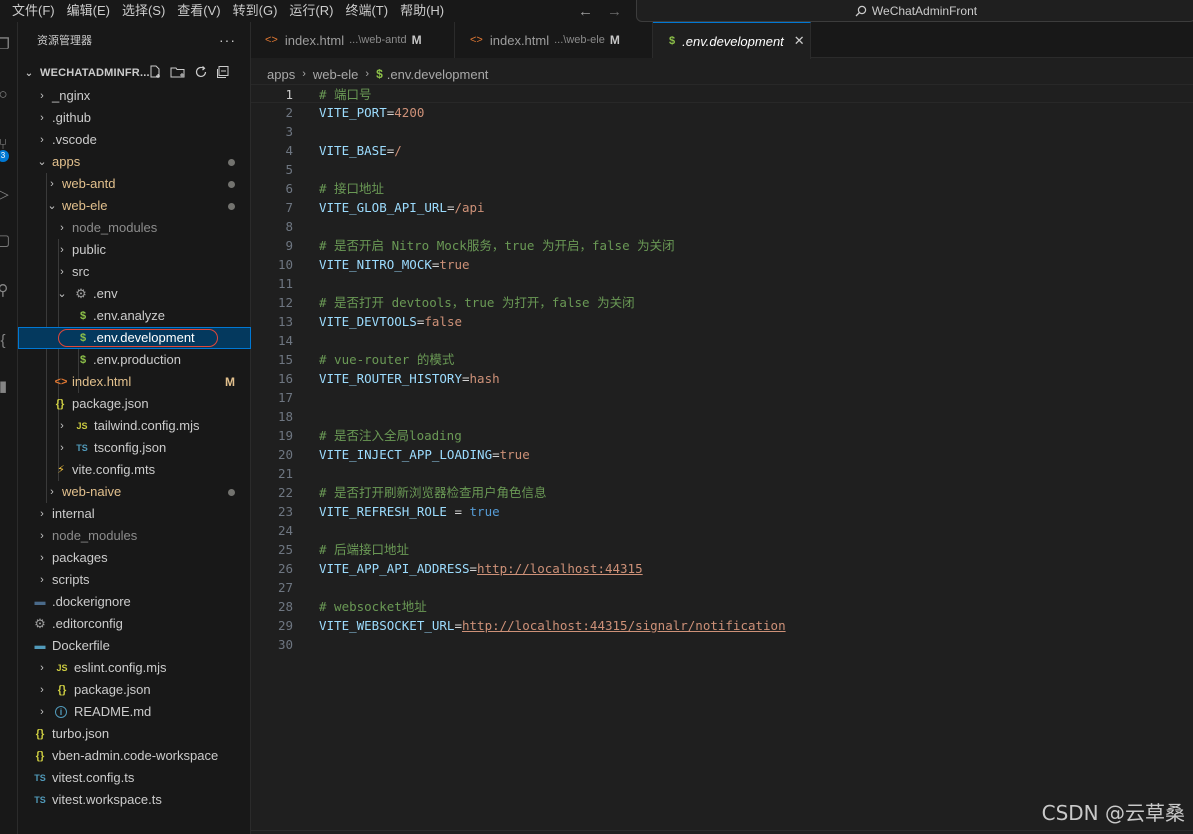 The height and width of the screenshot is (834, 1193). What do you see at coordinates (178, 72) in the screenshot?
I see `new-folder-icon` at bounding box center [178, 72].